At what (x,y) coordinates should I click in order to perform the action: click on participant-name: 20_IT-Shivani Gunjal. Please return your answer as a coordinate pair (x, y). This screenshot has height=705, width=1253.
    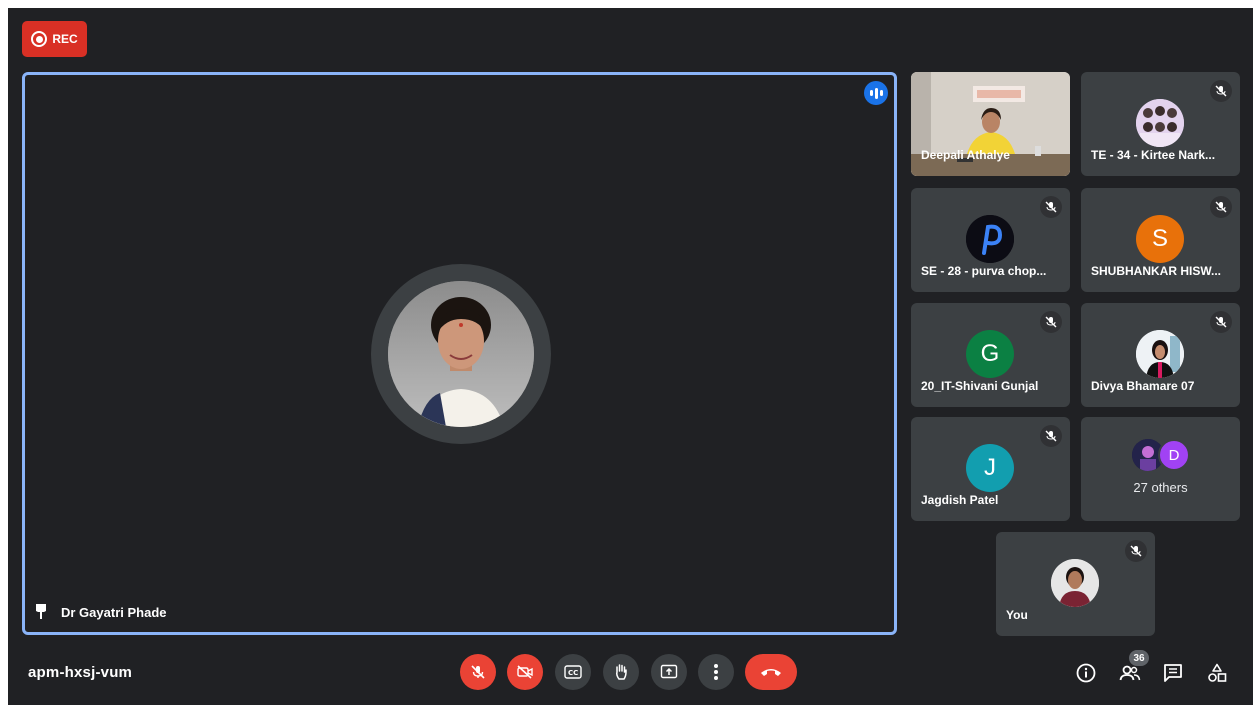
    Looking at the image, I should click on (980, 386).